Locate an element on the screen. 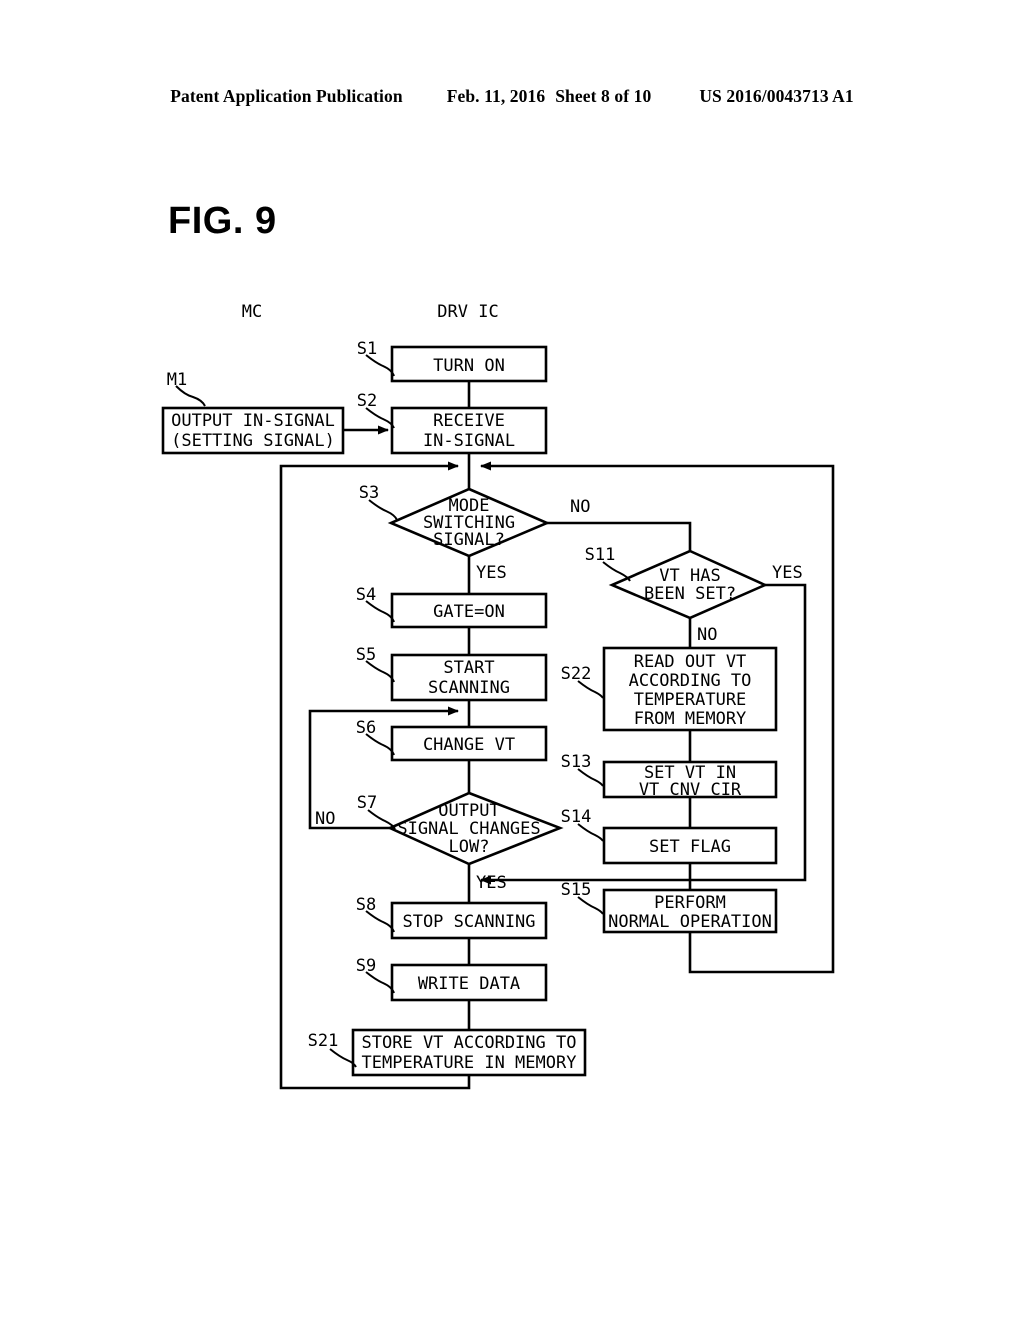  node-s5: START SCANNING S5 is located at coordinates (452, 673).